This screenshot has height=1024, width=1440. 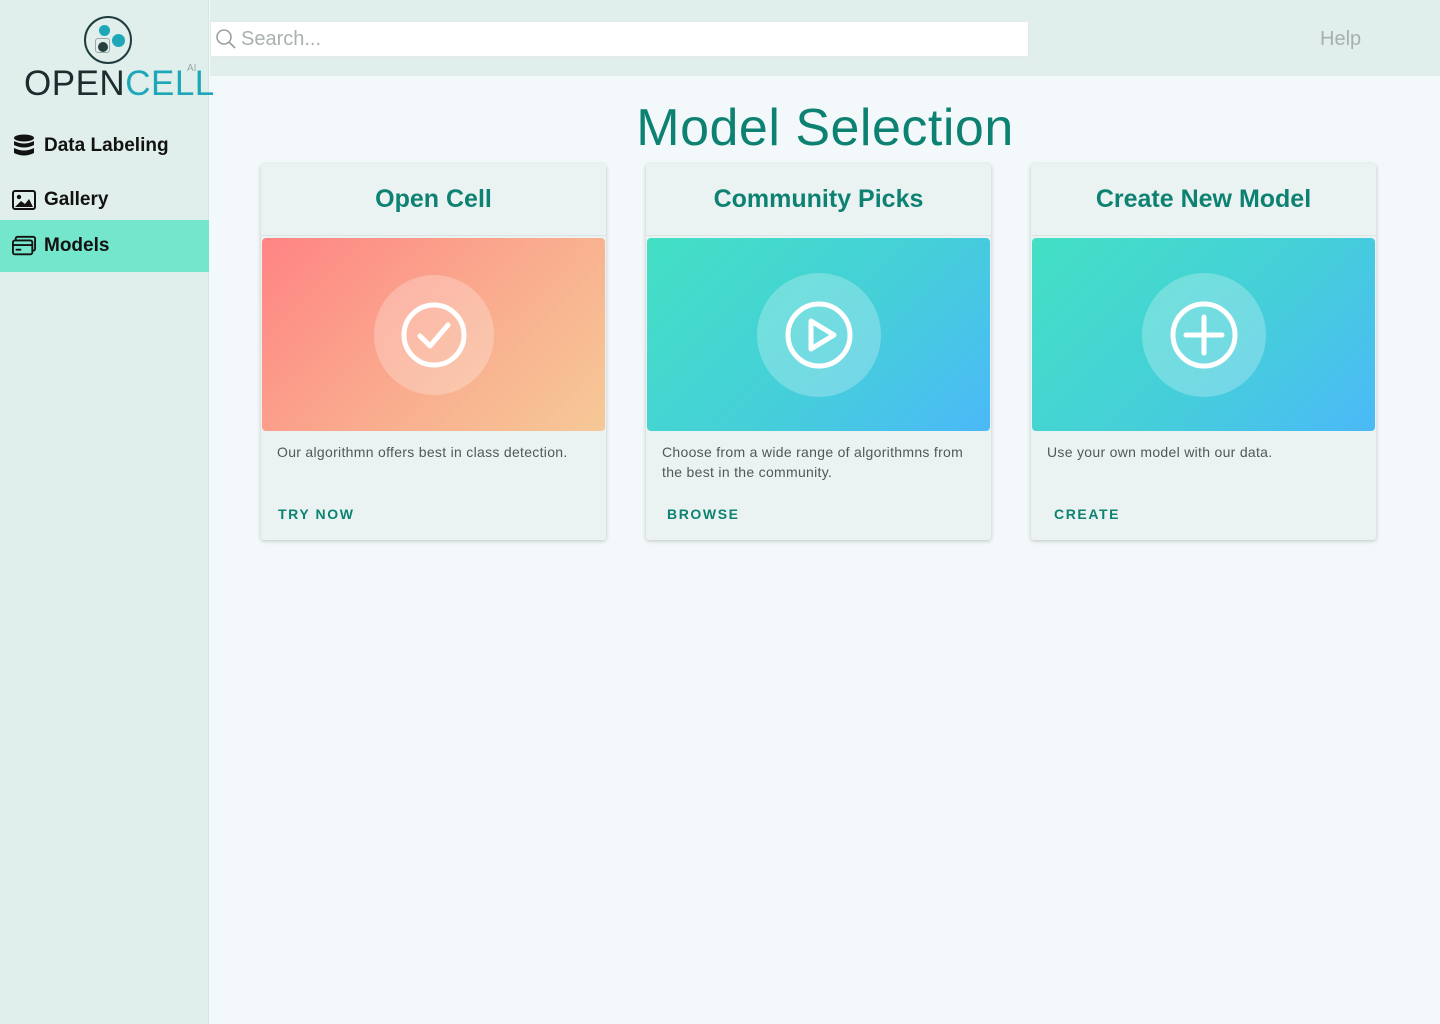 I want to click on card-title: Community Picks, so click(x=818, y=200).